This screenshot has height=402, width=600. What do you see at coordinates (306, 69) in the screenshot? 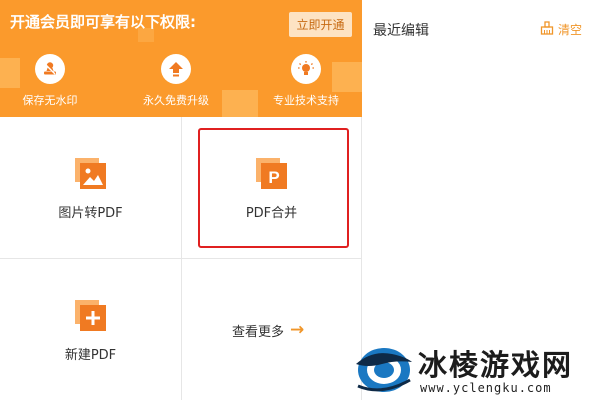
I see `lightbulb-icon` at bounding box center [306, 69].